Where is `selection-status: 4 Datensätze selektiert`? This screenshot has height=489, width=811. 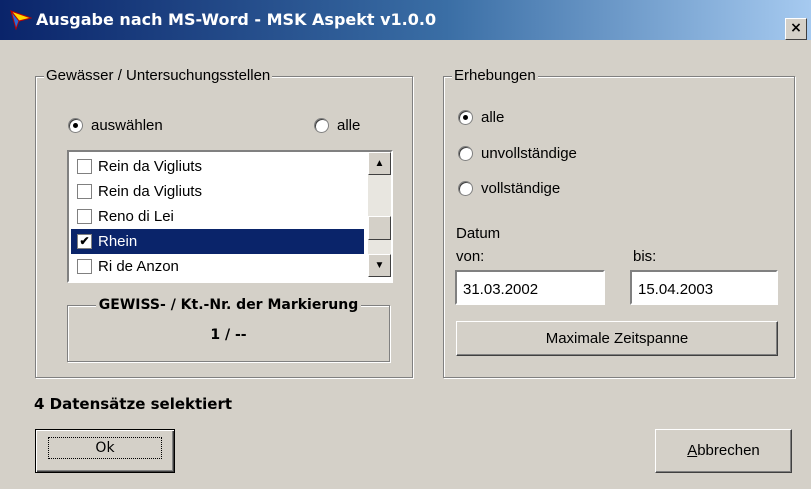 selection-status: 4 Datensätze selektiert is located at coordinates (133, 404).